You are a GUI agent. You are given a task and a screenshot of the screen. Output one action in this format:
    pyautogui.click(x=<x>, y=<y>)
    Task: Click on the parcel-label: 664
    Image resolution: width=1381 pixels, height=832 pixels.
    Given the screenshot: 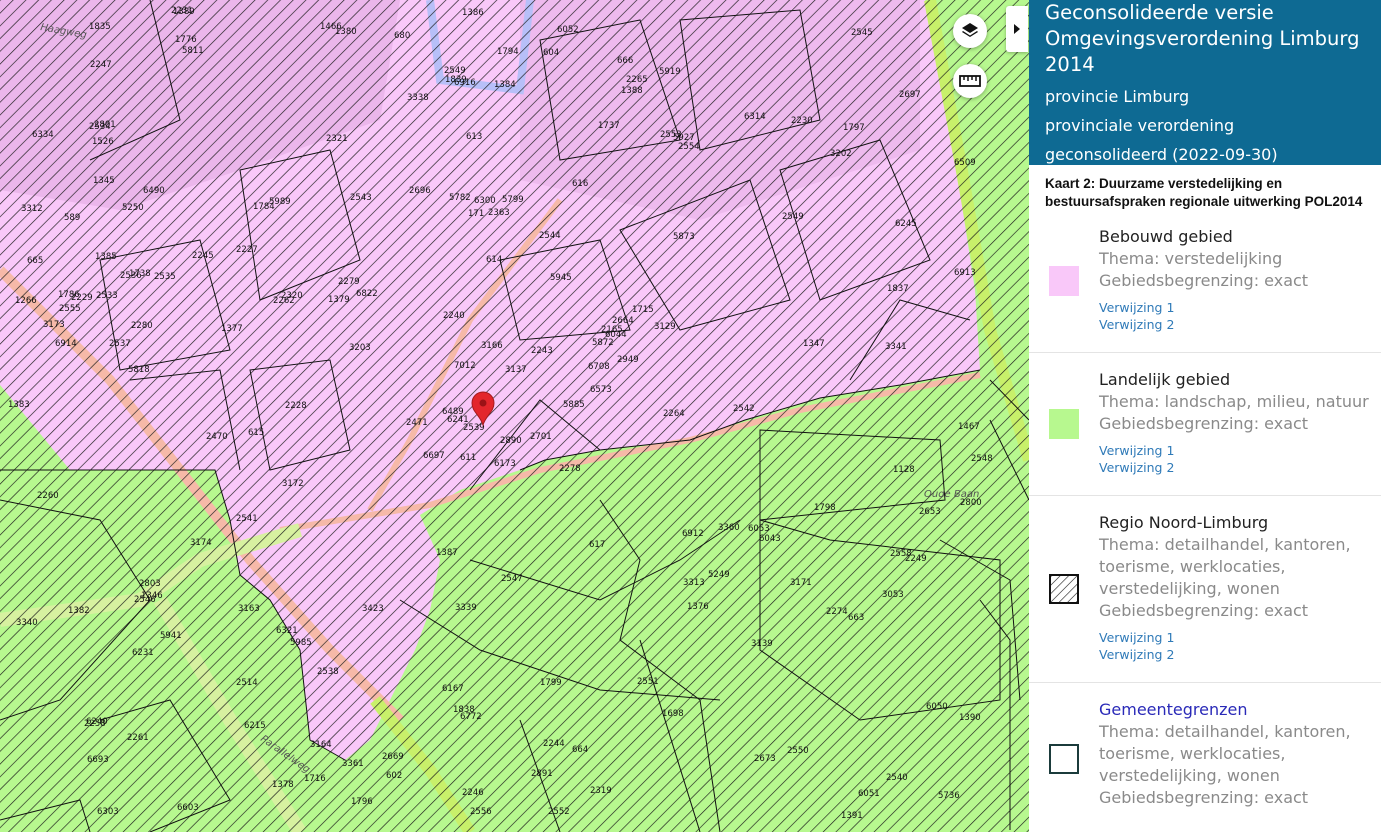 What is the action you would take?
    pyautogui.click(x=580, y=750)
    